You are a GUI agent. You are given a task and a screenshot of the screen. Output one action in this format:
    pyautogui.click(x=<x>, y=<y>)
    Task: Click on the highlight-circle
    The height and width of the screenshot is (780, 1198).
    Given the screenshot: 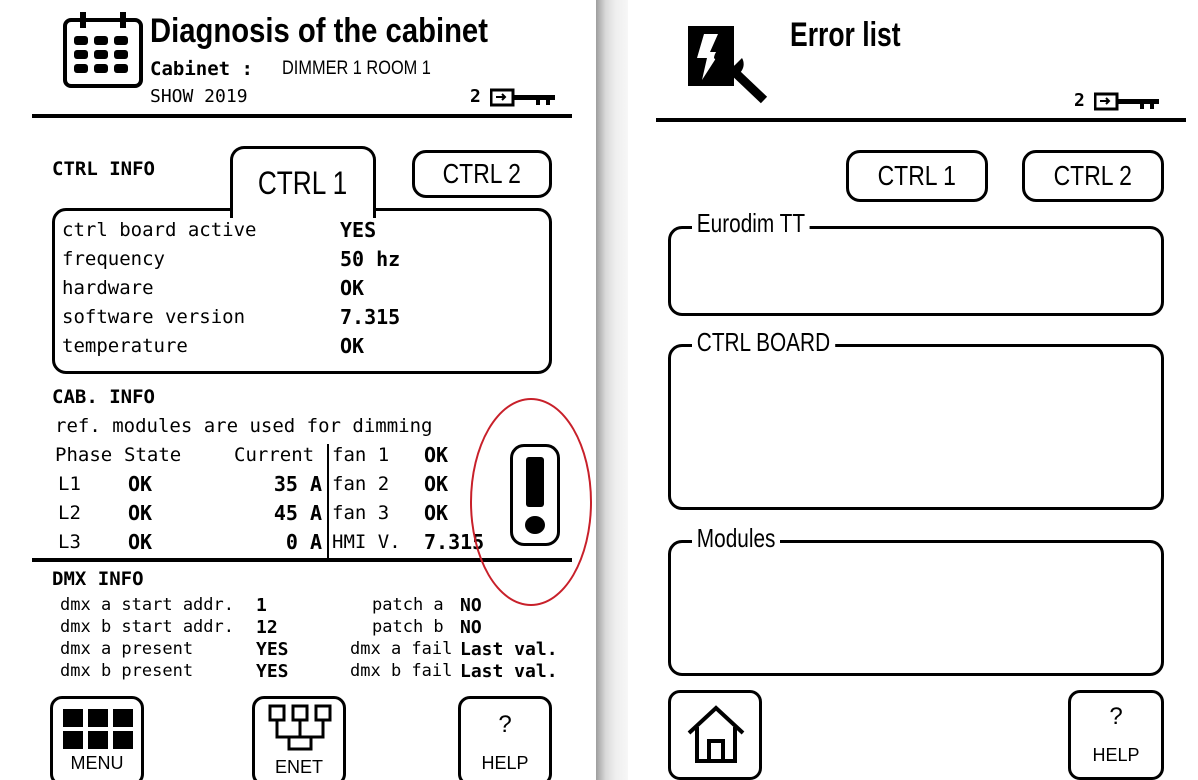 What is the action you would take?
    pyautogui.click(x=531, y=502)
    